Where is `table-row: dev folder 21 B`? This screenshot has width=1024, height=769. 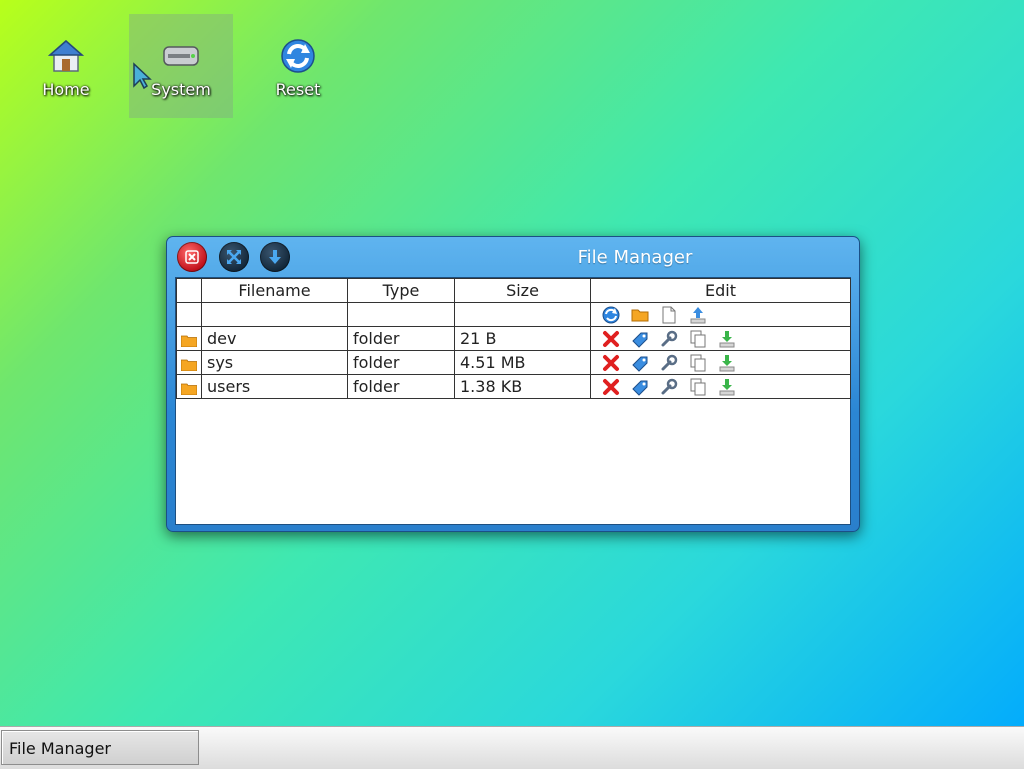
table-row: dev folder 21 B is located at coordinates (513, 338).